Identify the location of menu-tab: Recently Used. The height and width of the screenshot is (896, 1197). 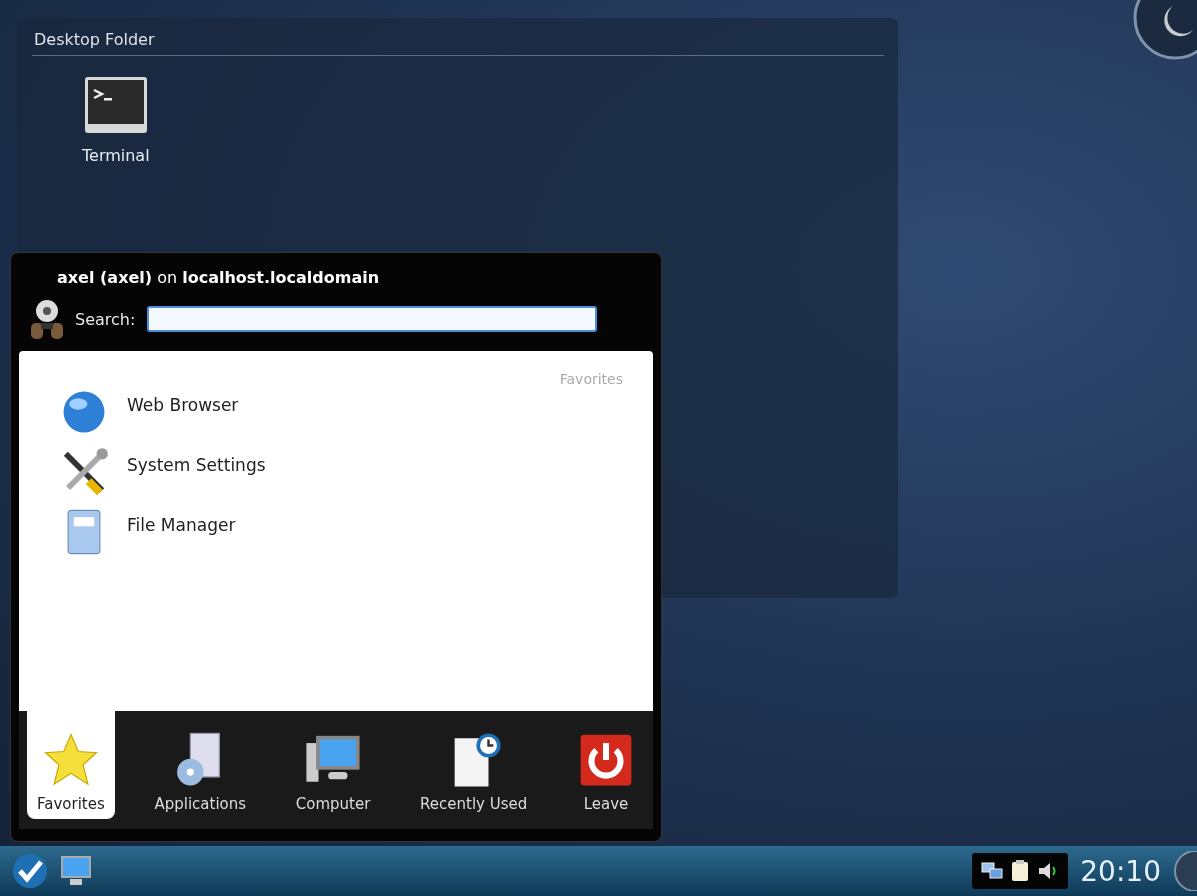
(474, 765).